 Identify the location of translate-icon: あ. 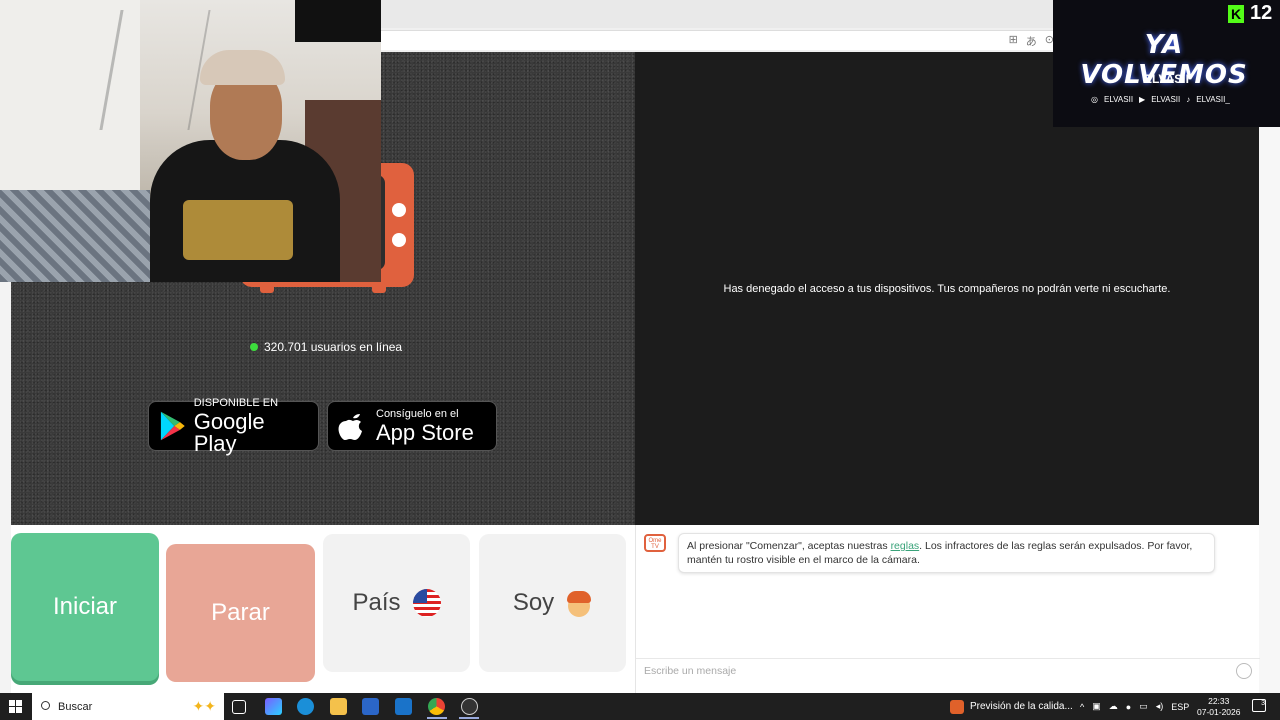
(1031, 41).